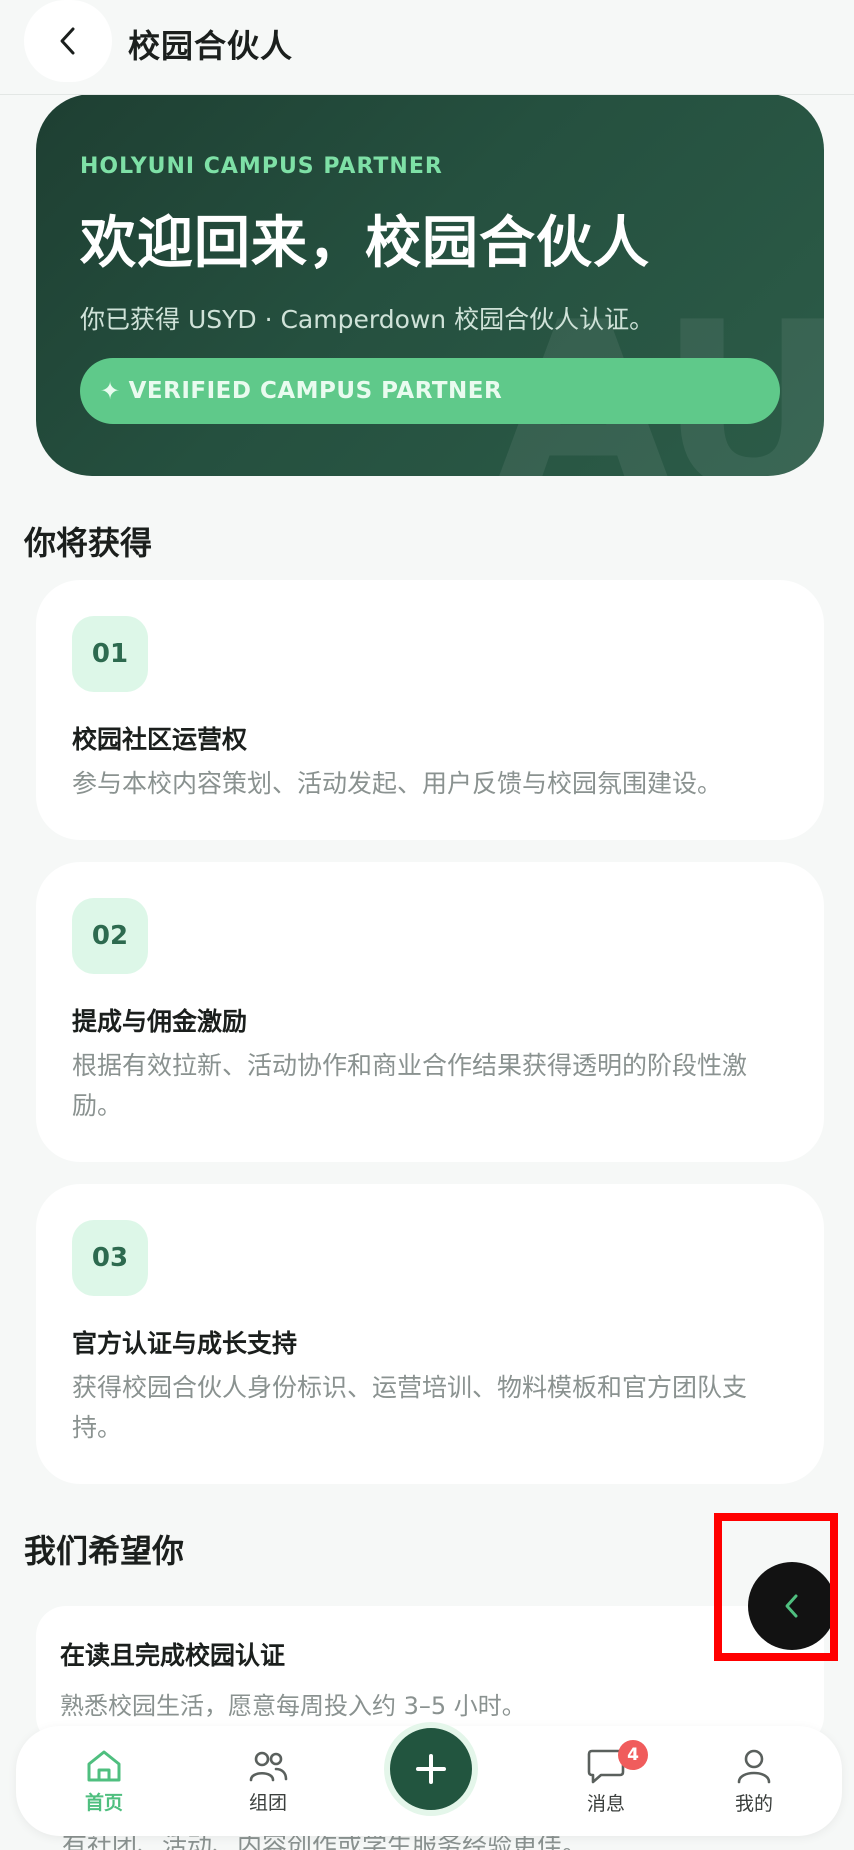 The image size is (854, 1850). I want to click on nav-label: 消息, so click(605, 1803).